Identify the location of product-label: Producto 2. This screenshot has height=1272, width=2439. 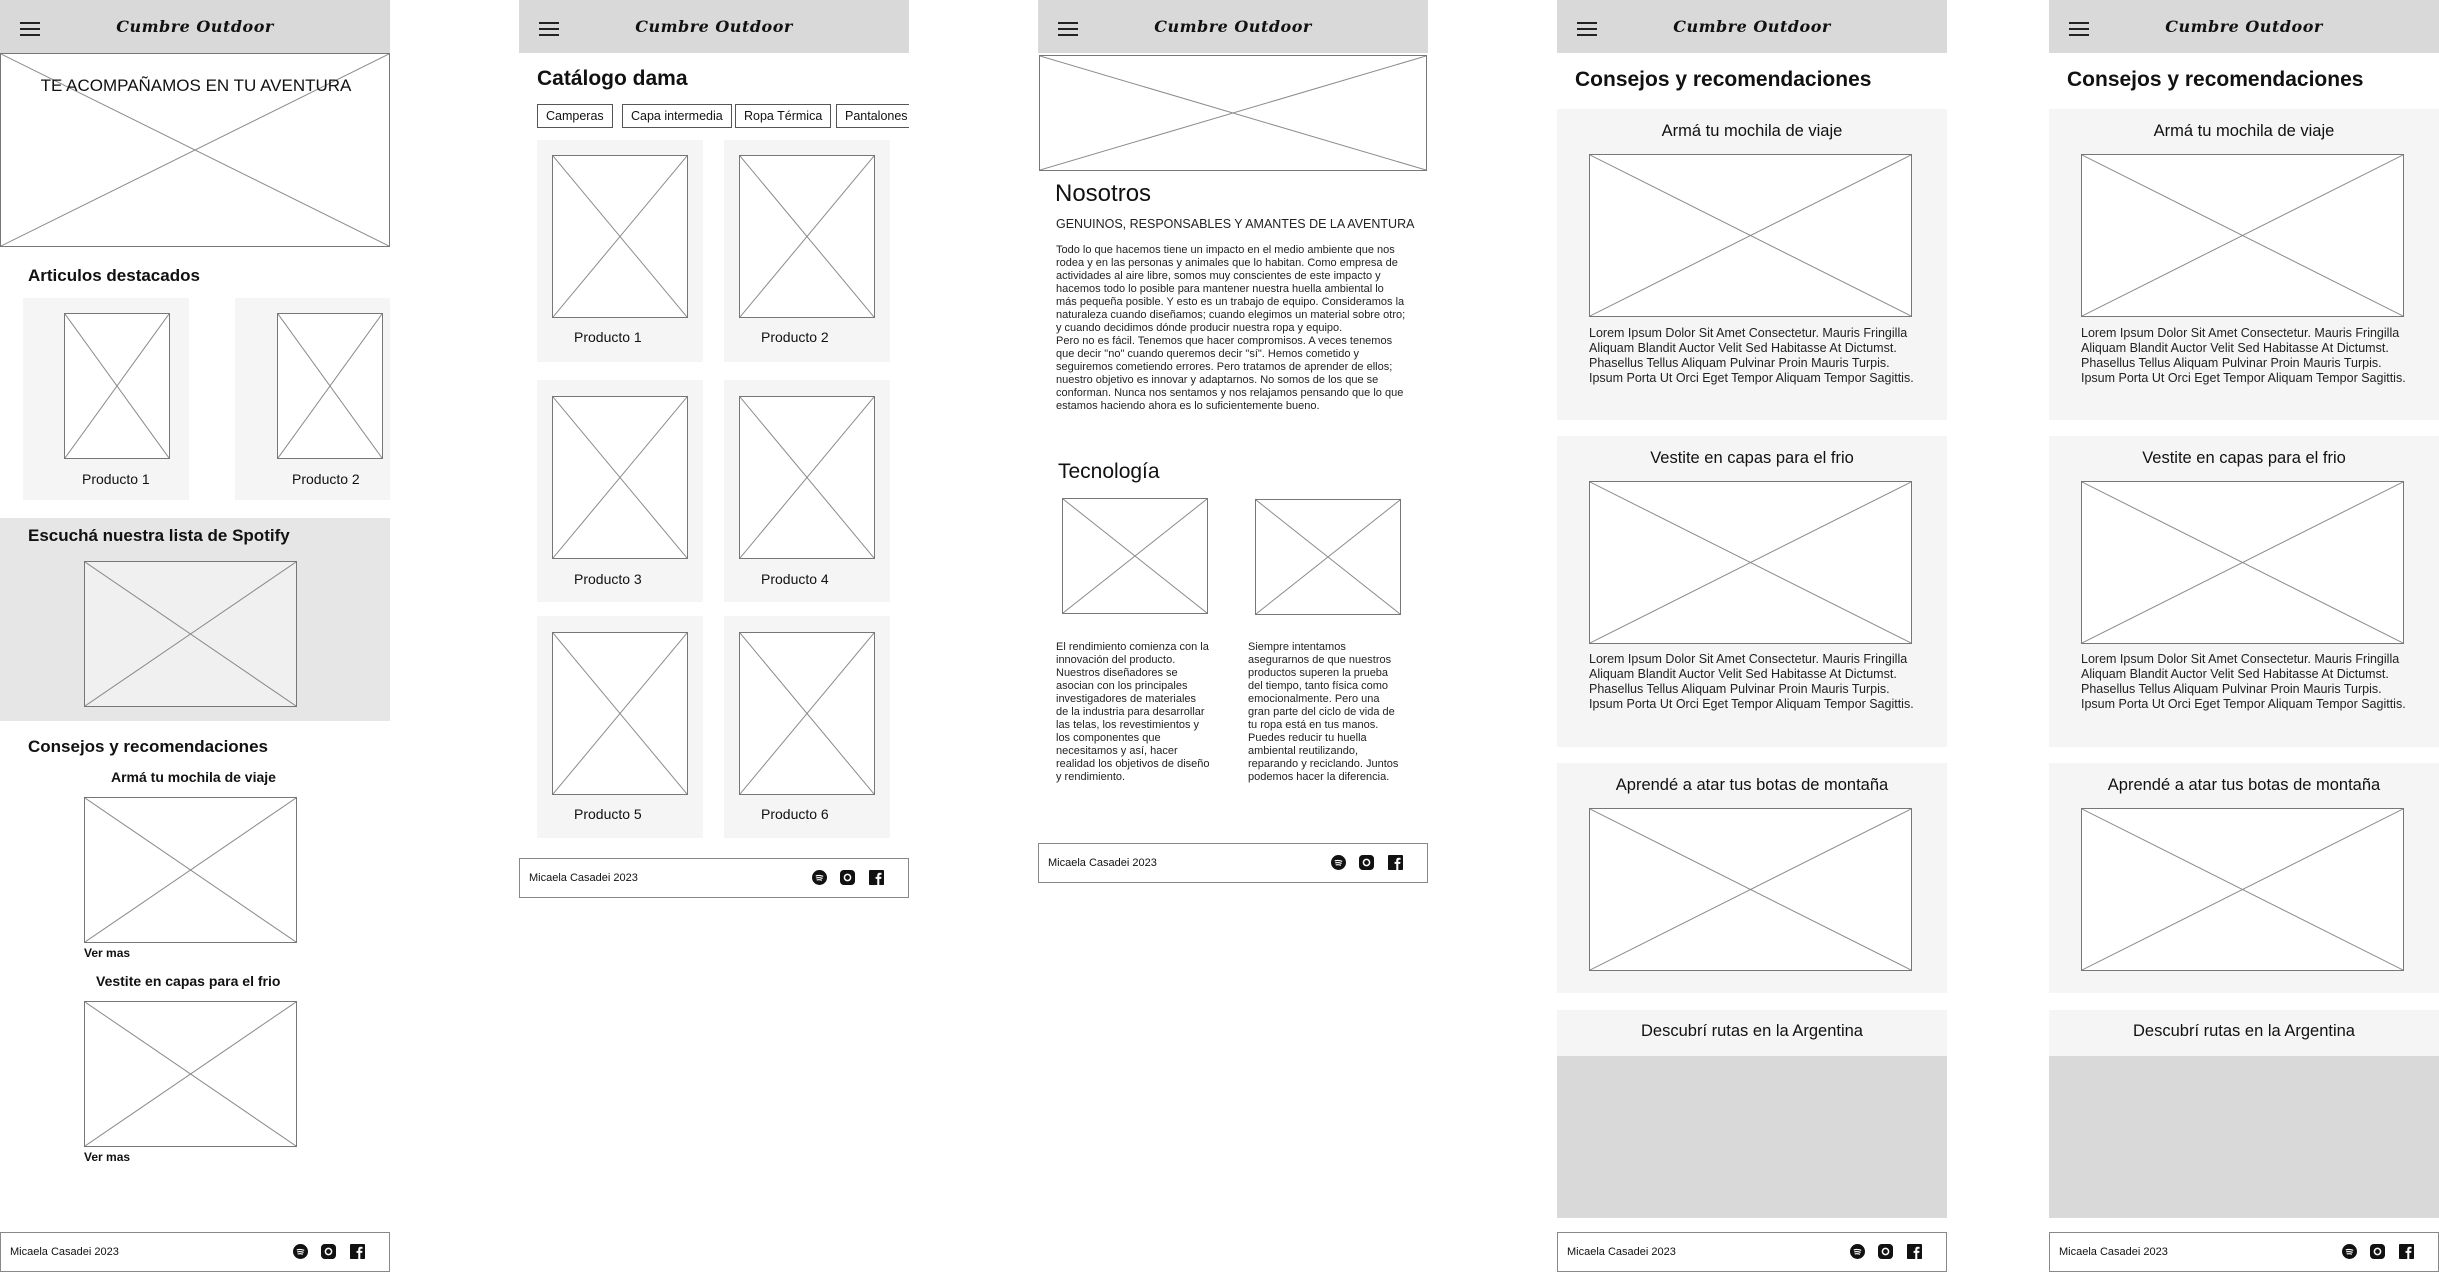
(795, 337).